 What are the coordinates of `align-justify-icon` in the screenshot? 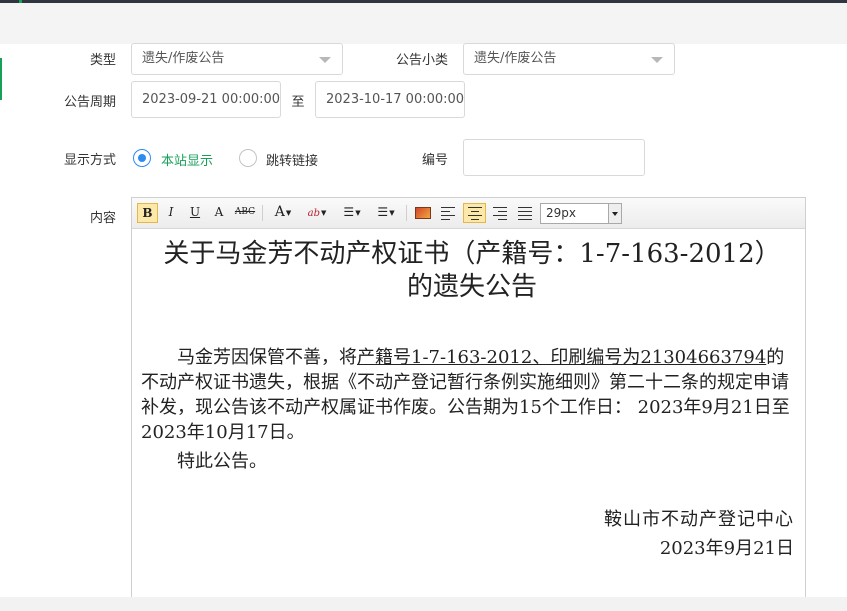 It's located at (525, 213).